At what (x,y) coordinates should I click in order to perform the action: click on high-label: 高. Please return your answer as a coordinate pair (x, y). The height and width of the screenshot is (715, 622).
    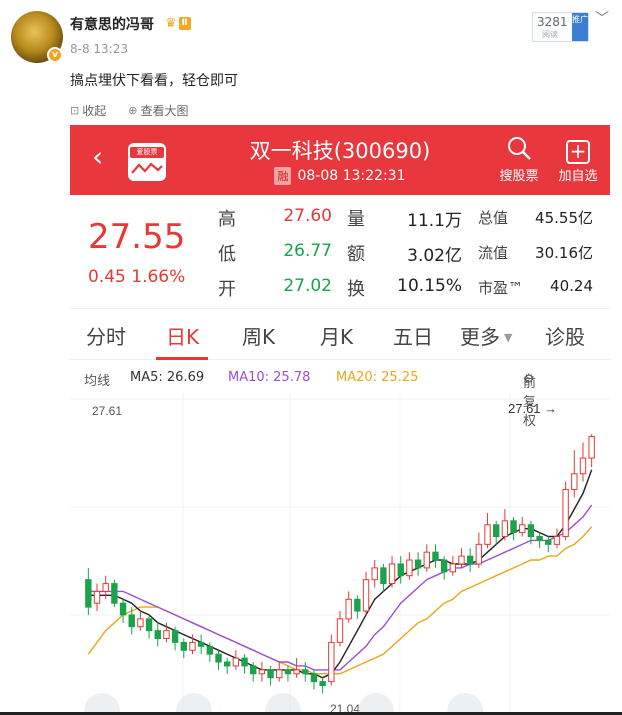
    Looking at the image, I should click on (227, 219).